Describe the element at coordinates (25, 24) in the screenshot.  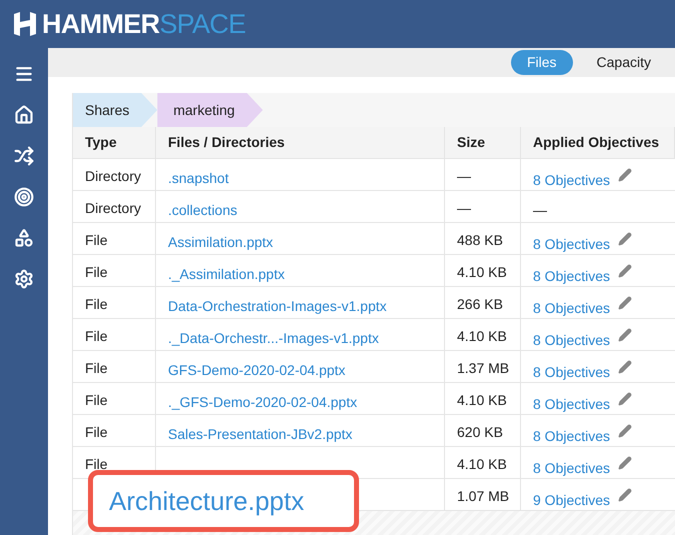
I see `logo-icon` at that location.